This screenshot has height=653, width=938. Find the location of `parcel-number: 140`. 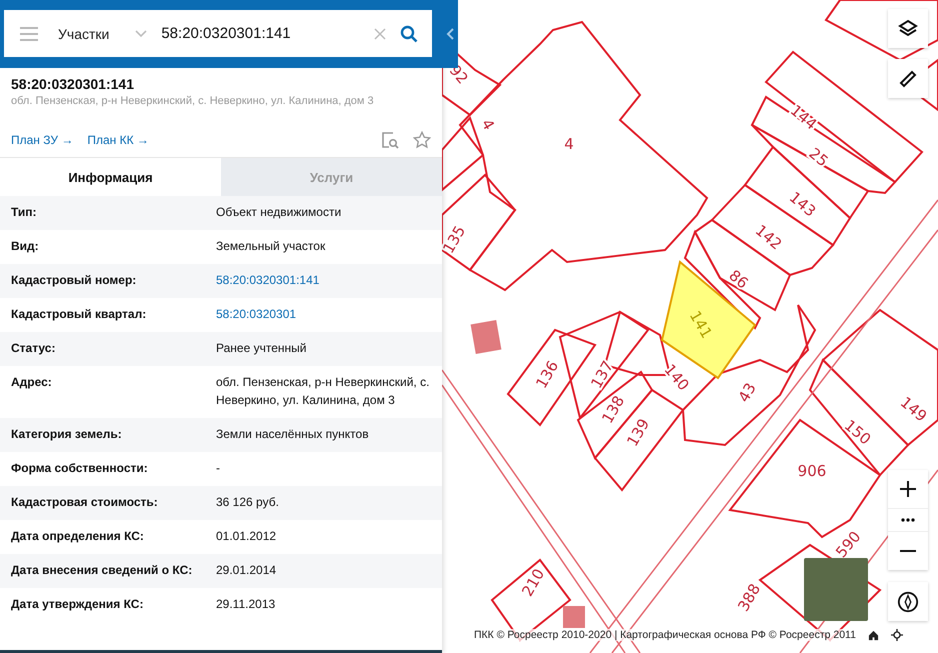

parcel-number: 140 is located at coordinates (676, 377).